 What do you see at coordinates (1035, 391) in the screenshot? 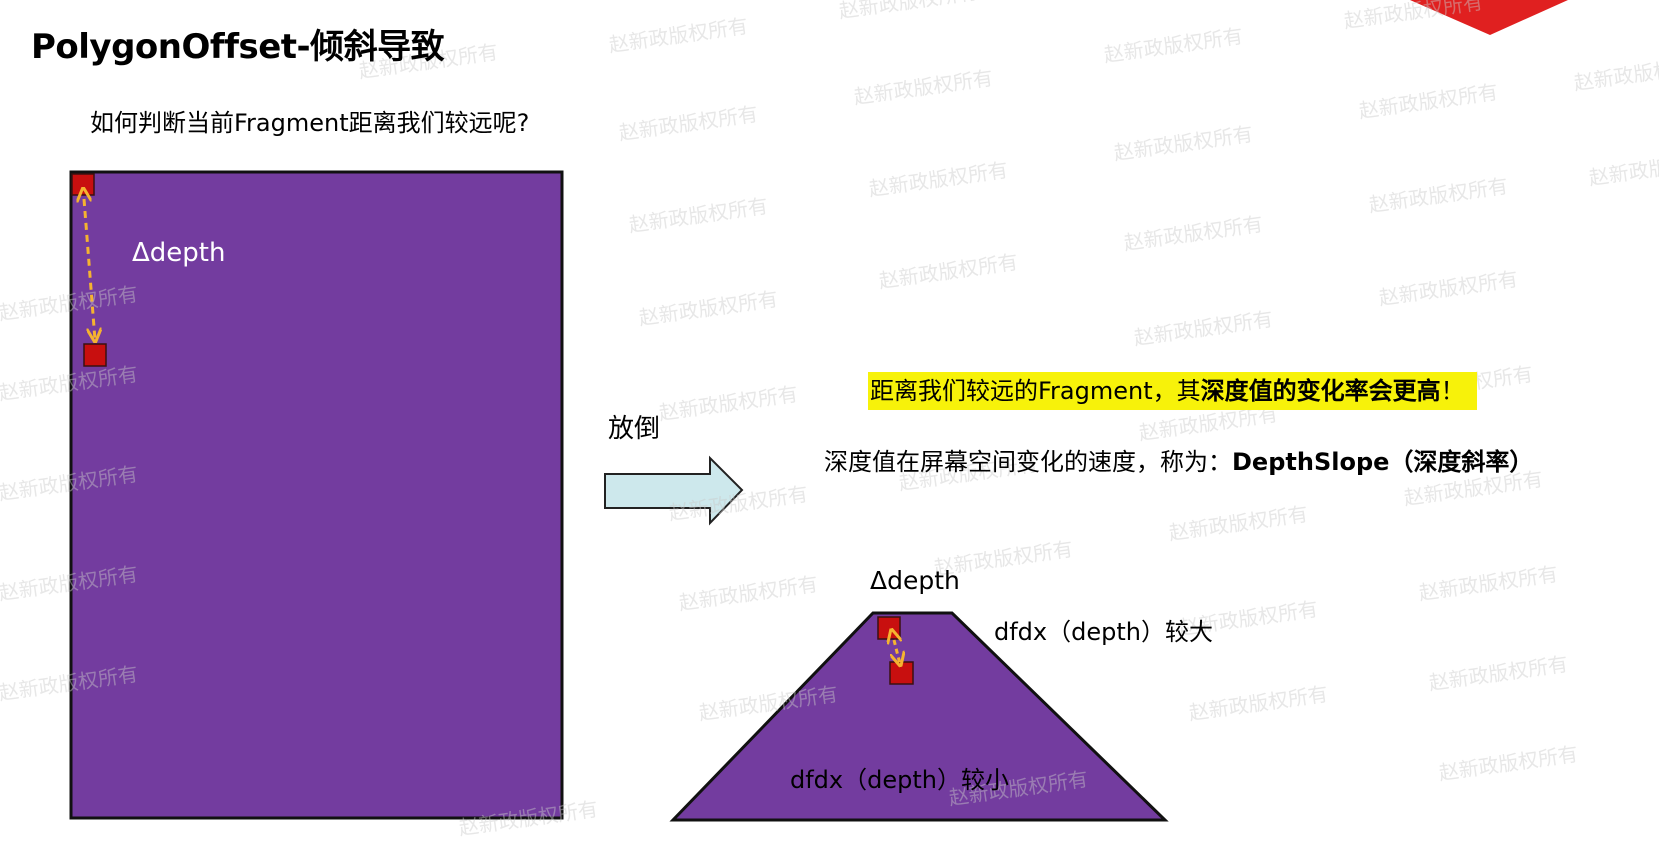
I see `highlight-lead: 距离我们较远的Fragment，其` at bounding box center [1035, 391].